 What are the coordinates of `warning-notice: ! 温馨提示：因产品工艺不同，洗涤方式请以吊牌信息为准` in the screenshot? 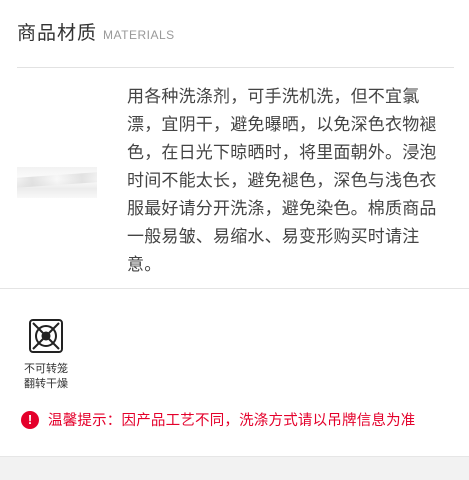 It's located at (218, 419).